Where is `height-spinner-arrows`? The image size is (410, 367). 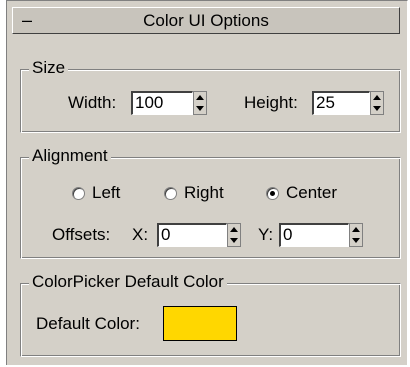
height-spinner-arrows is located at coordinates (377, 103).